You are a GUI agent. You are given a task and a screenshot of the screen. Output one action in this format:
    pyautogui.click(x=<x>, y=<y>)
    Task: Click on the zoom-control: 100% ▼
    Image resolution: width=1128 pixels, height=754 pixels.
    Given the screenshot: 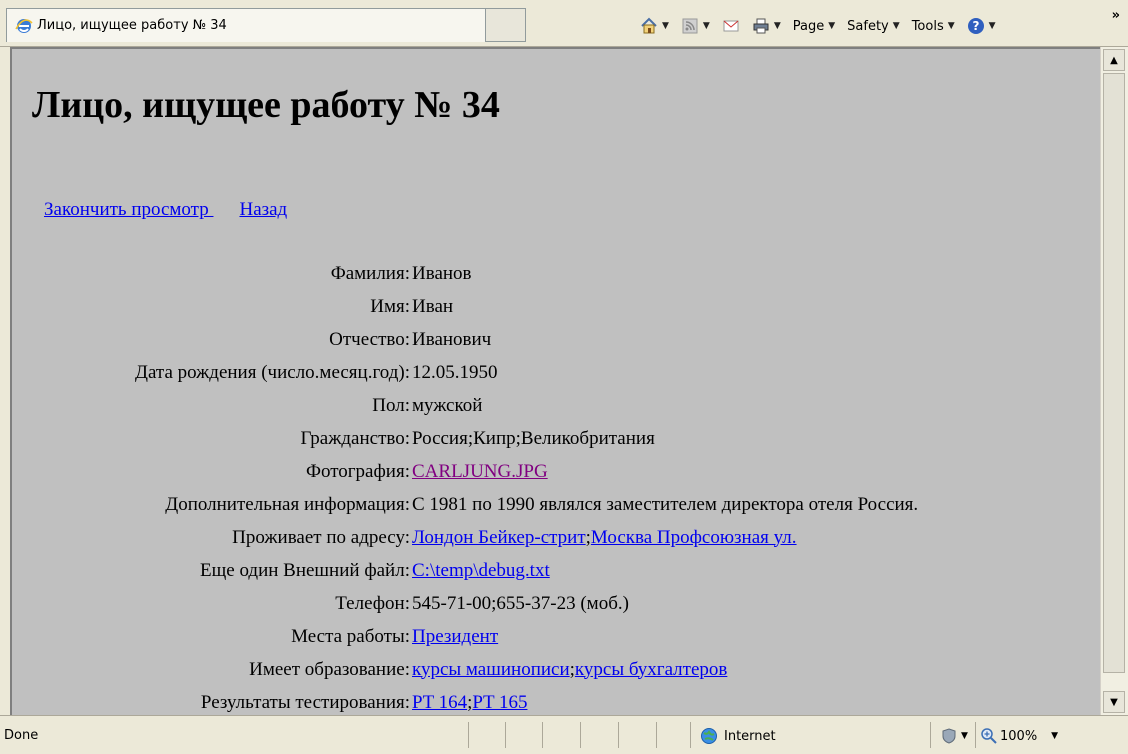 What is the action you would take?
    pyautogui.click(x=1019, y=736)
    